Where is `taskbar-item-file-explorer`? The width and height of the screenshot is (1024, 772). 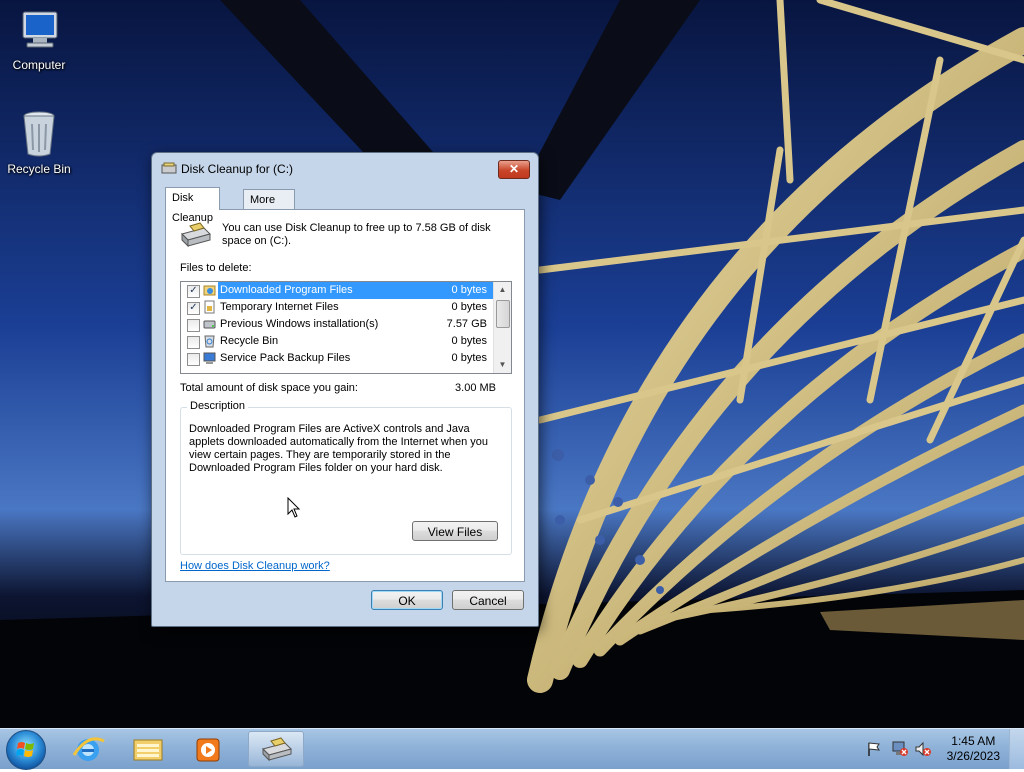 taskbar-item-file-explorer is located at coordinates (148, 749).